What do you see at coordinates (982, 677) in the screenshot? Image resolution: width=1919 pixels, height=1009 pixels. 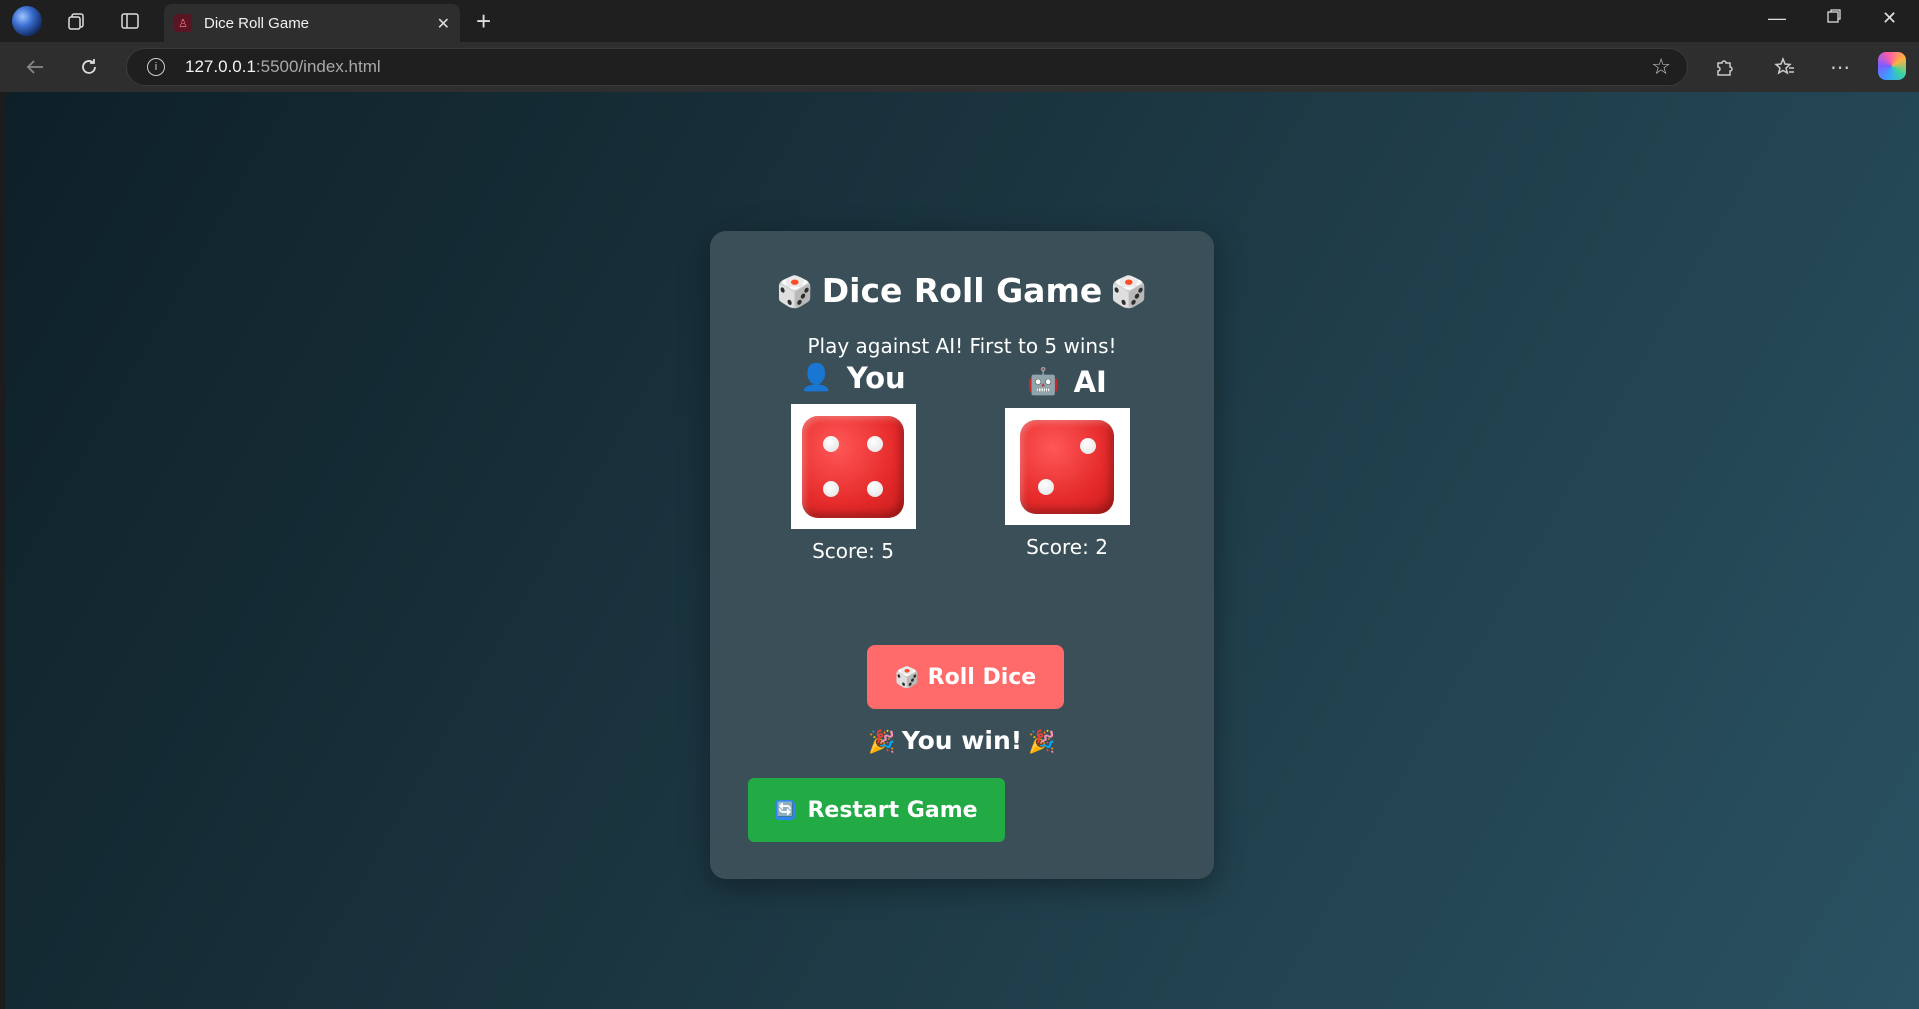 I see `roll-dice-label: Roll Dice` at bounding box center [982, 677].